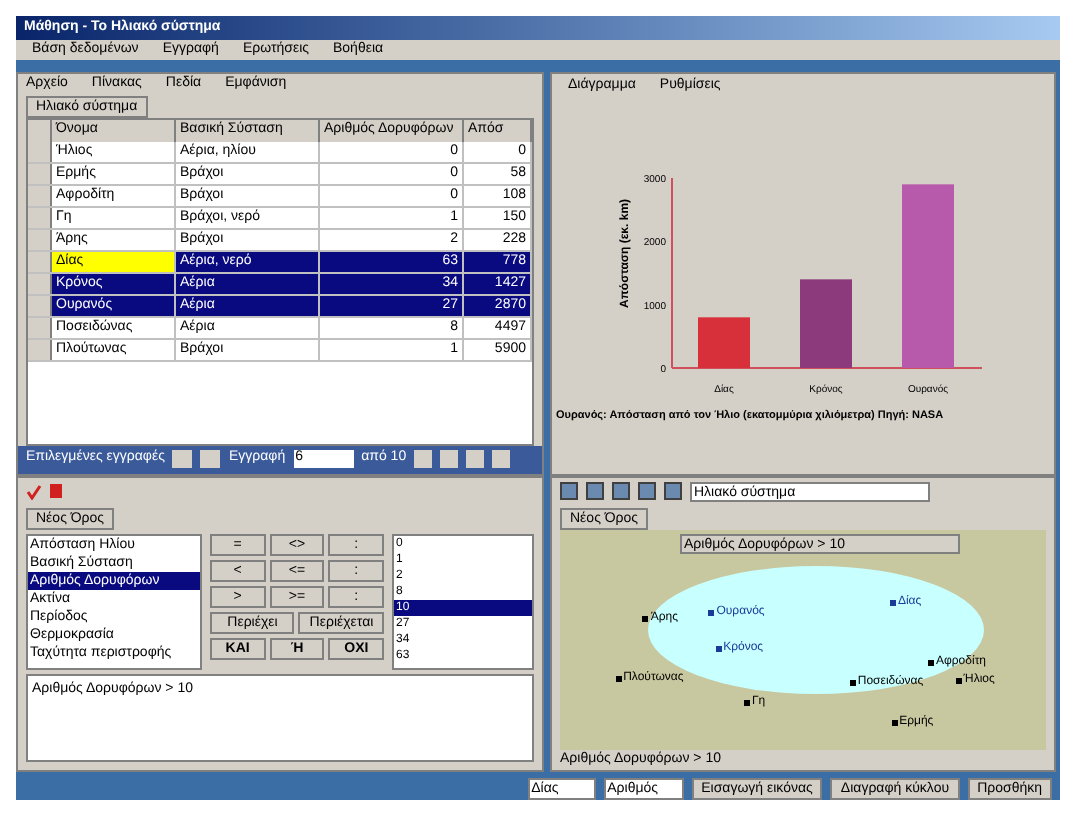 Image resolution: width=1076 pixels, height=816 pixels. Describe the element at coordinates (210, 459) in the screenshot. I see `prev-button` at that location.